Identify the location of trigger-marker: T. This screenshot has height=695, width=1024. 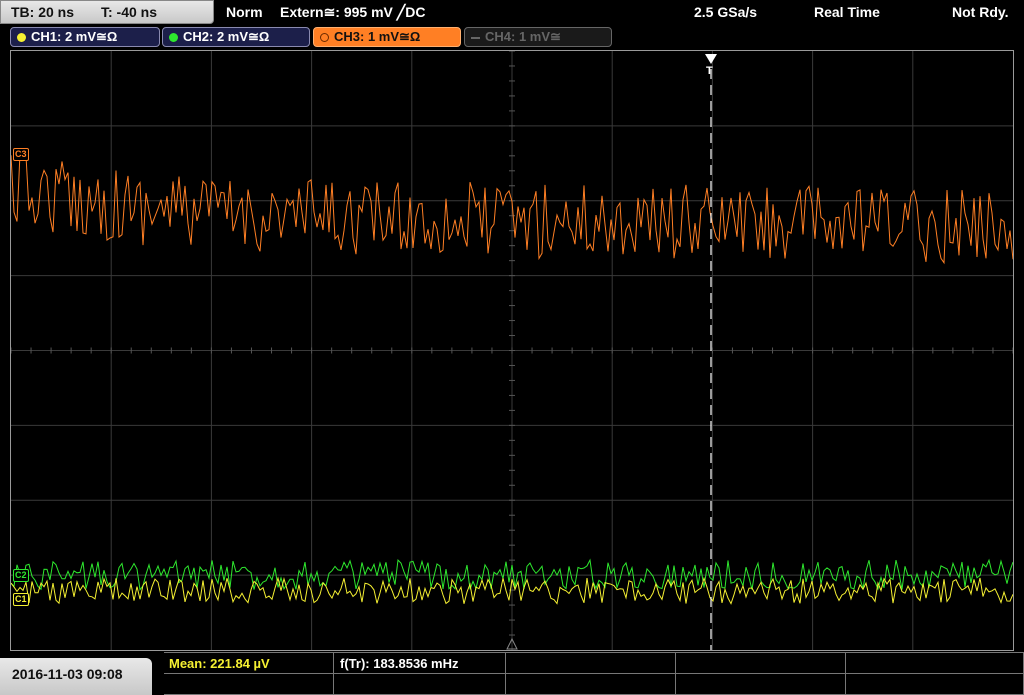
(709, 71).